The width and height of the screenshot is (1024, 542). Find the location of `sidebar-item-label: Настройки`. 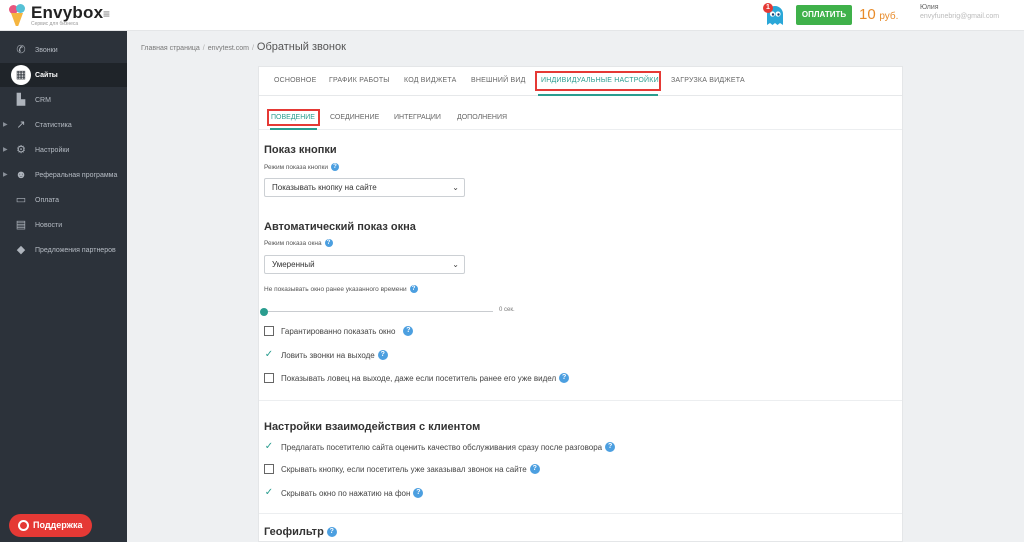

sidebar-item-label: Настройки is located at coordinates (52, 150).